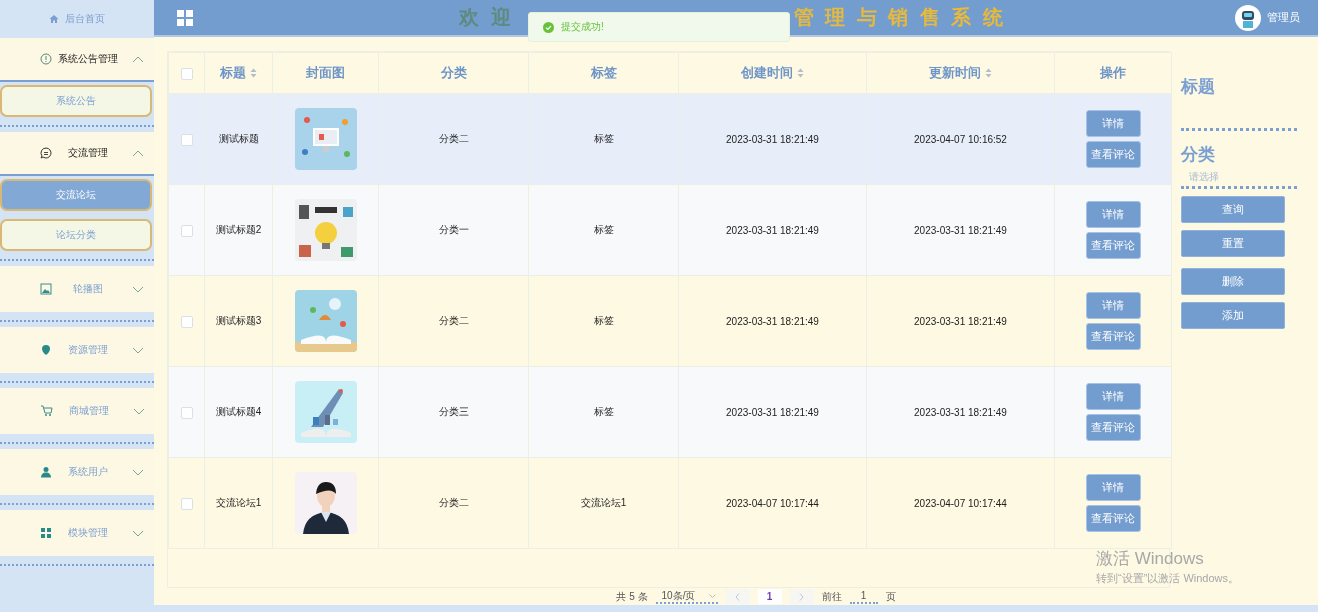  Describe the element at coordinates (712, 595) in the screenshot. I see `caret-icon` at that location.